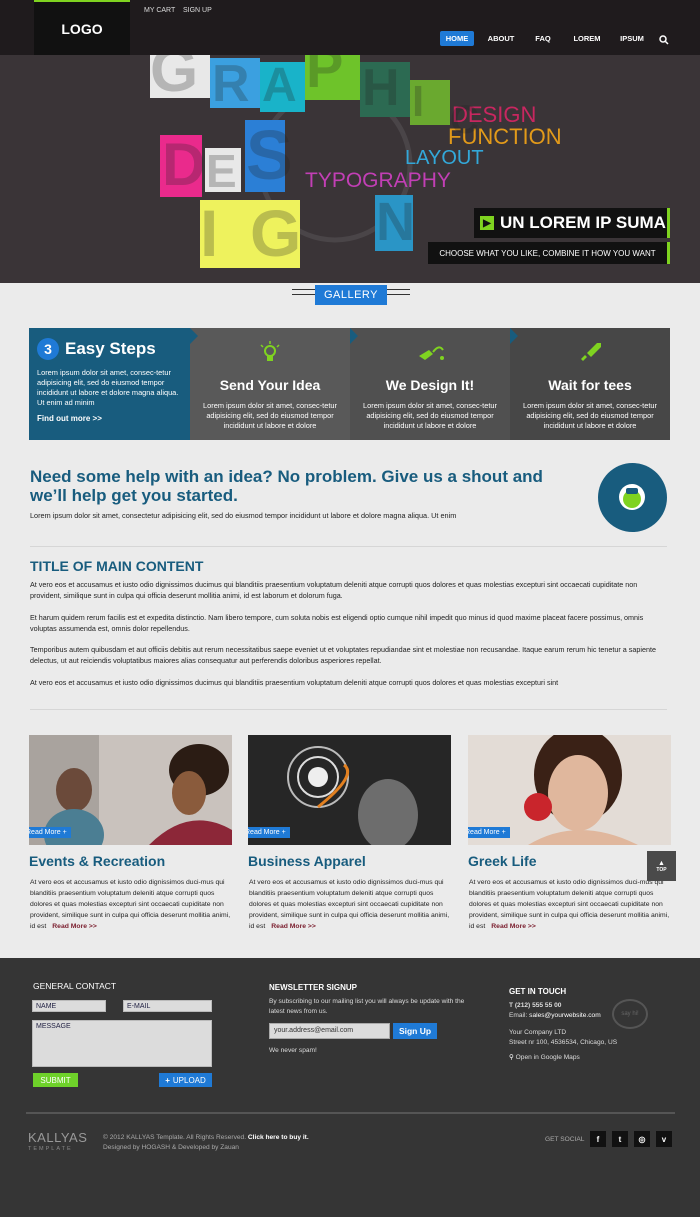 This screenshot has width=700, height=1217. What do you see at coordinates (159, 10) in the screenshot?
I see `my-cart-link: MY CART` at bounding box center [159, 10].